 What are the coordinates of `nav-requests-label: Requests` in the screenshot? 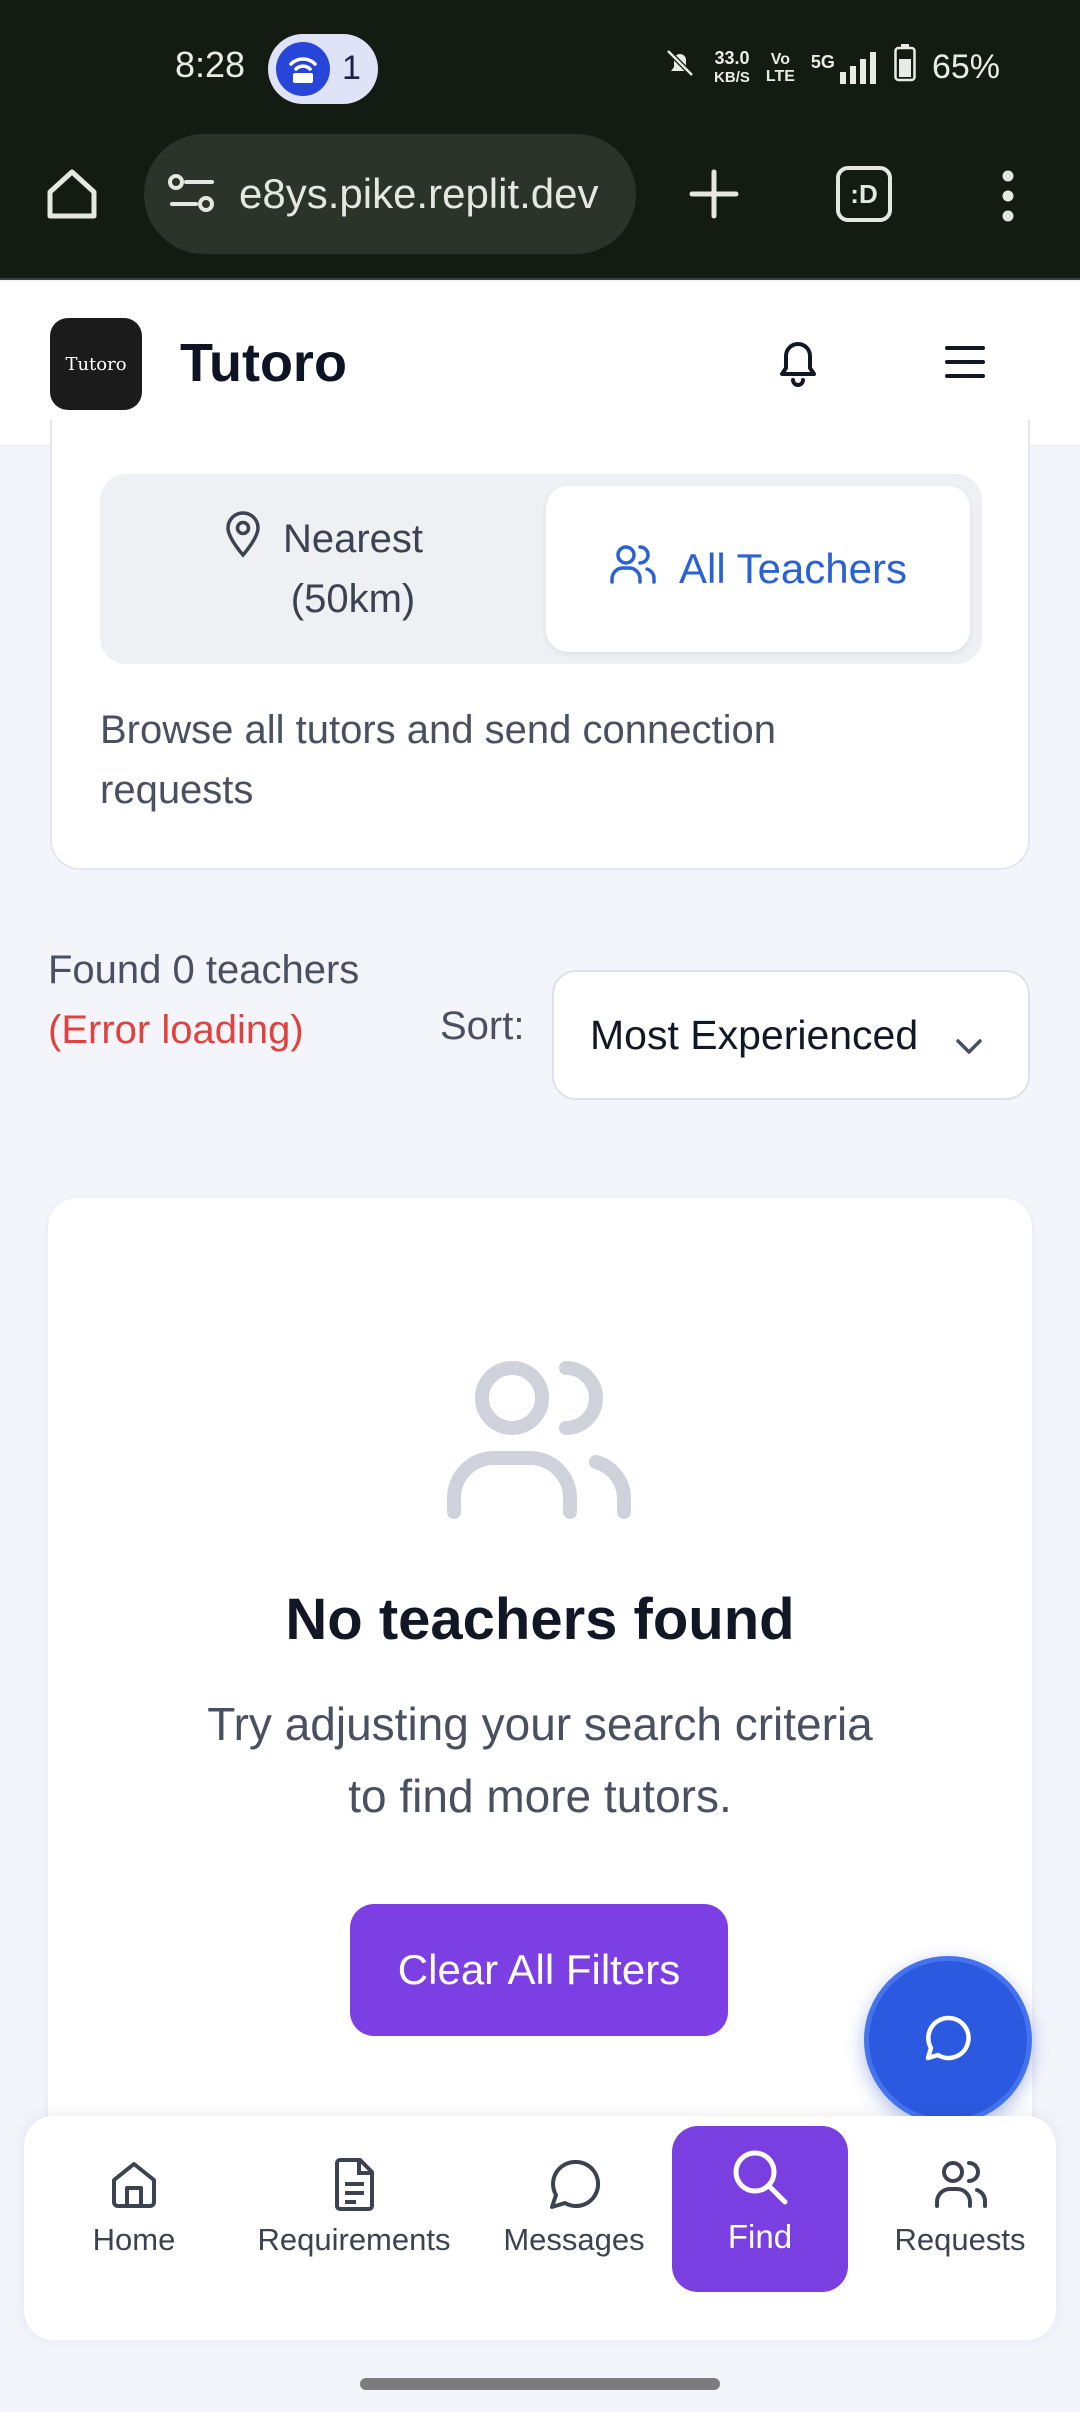 It's located at (960, 2239).